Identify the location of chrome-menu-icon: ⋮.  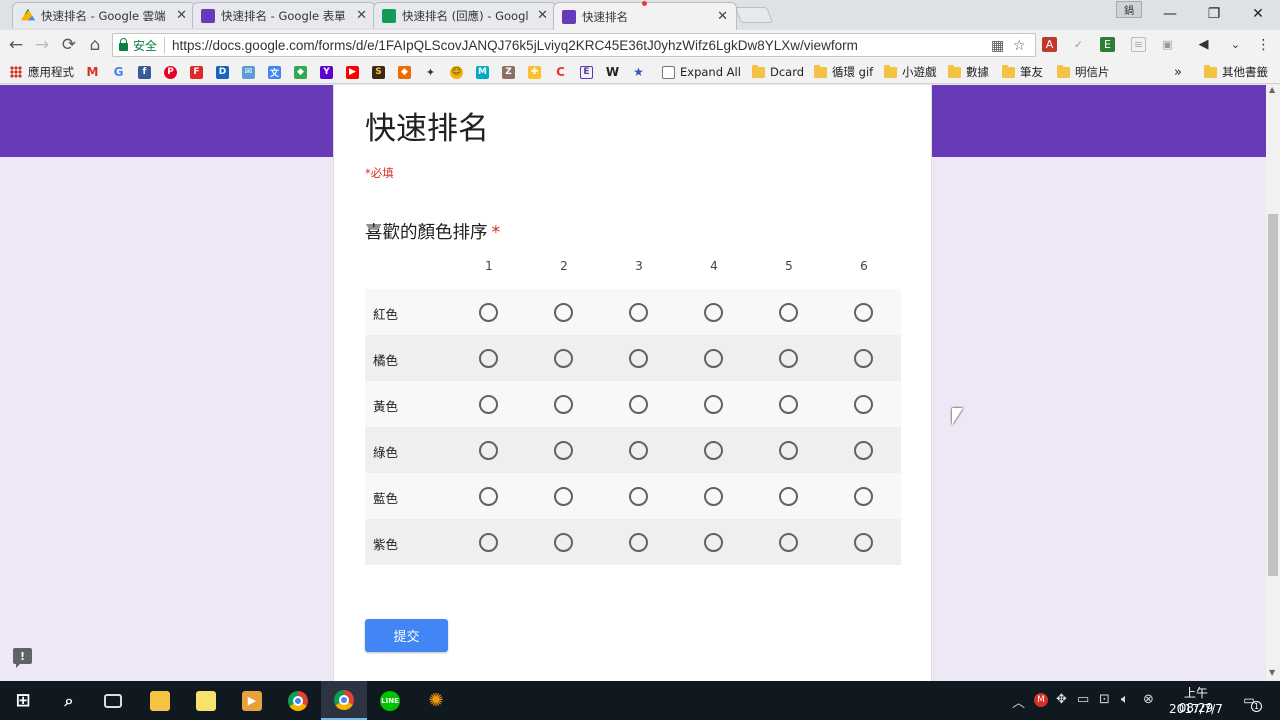
(1263, 45).